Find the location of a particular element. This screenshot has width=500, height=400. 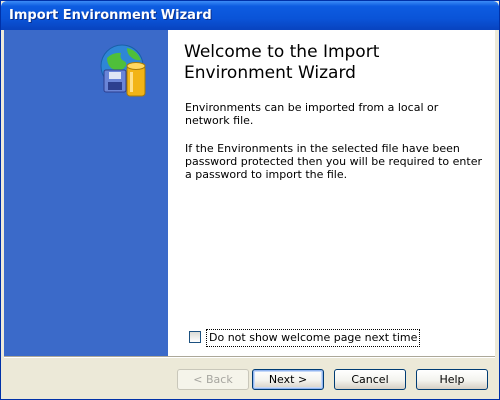

window-title: Import Environment Wizard is located at coordinates (110, 15).